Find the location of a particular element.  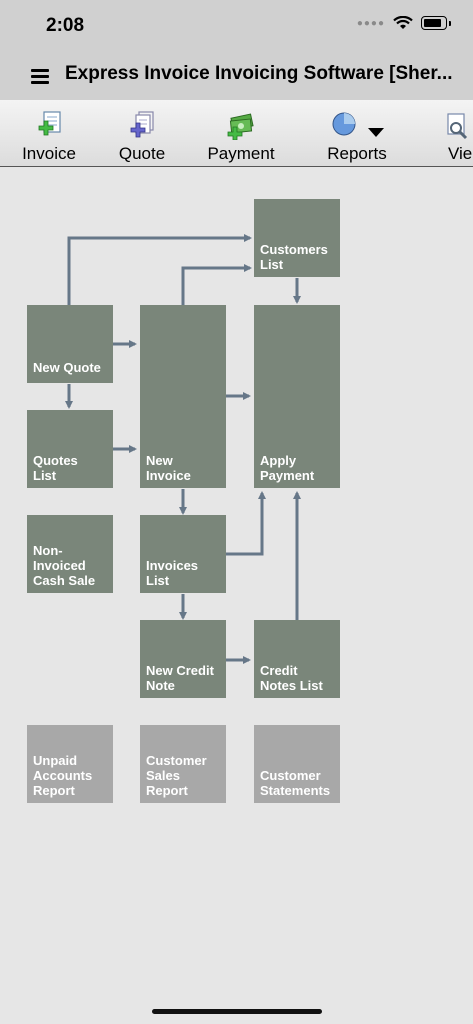

status-icons: ●●●● is located at coordinates (404, 23).